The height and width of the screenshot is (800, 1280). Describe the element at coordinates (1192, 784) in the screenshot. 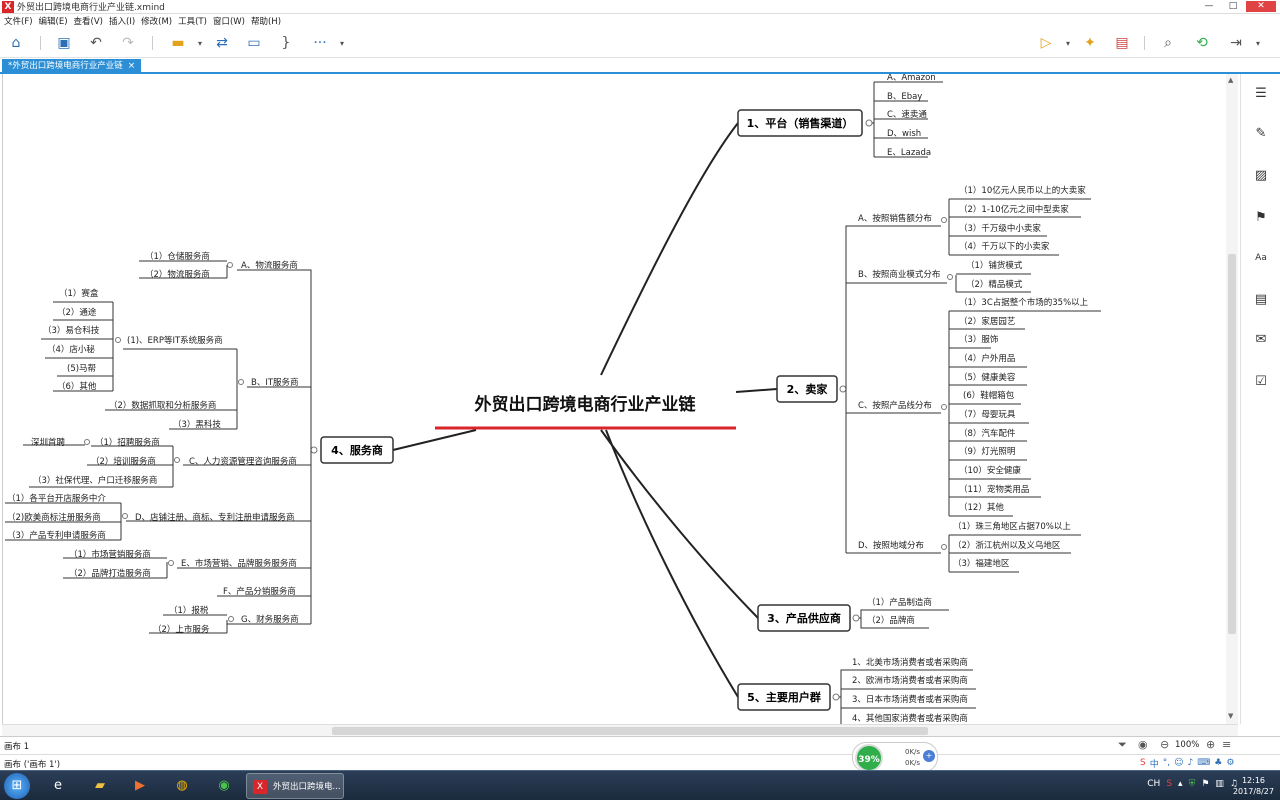

I see `security-shield-icon: ⛨` at that location.